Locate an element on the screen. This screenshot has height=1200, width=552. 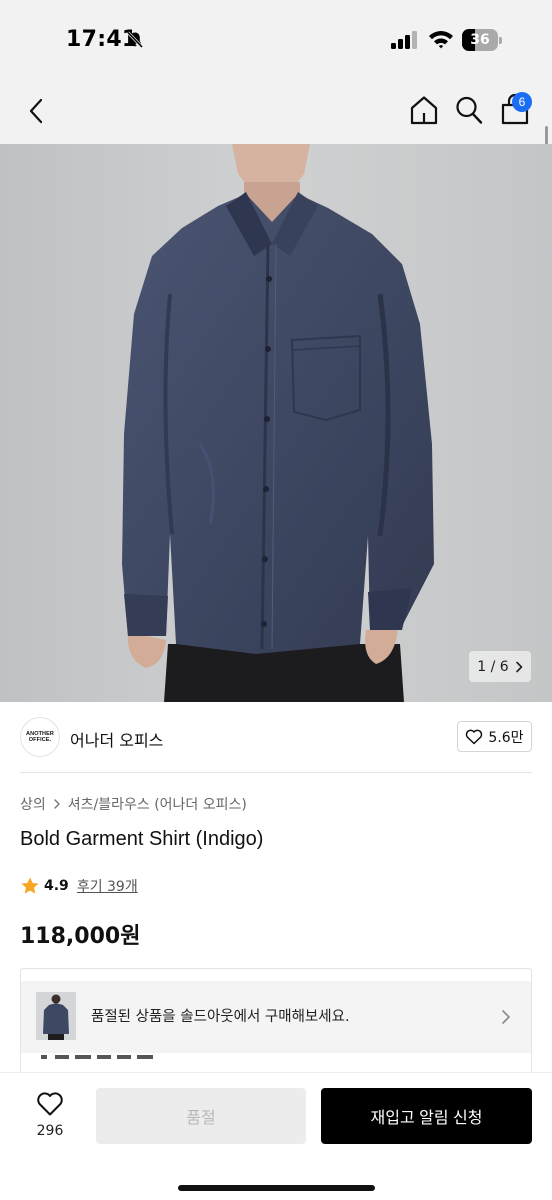
brand-like-button: 5.6만 is located at coordinates (494, 736).